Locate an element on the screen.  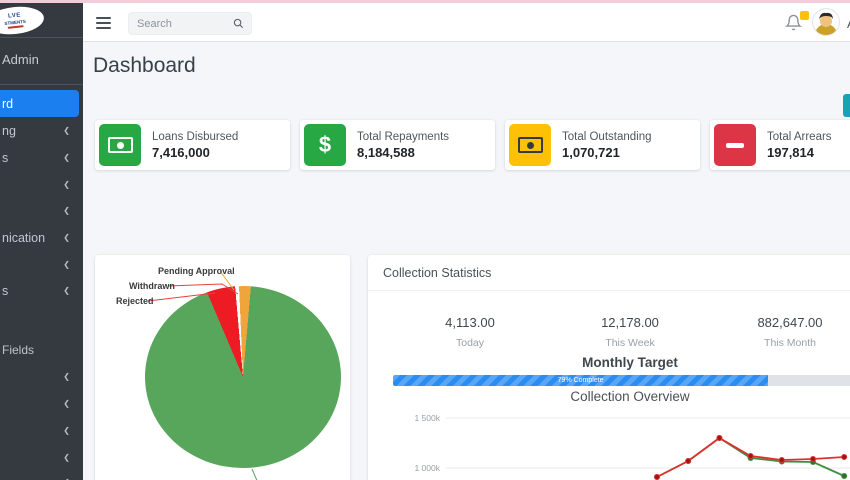
progress-label: 79% Complete is located at coordinates (580, 380).